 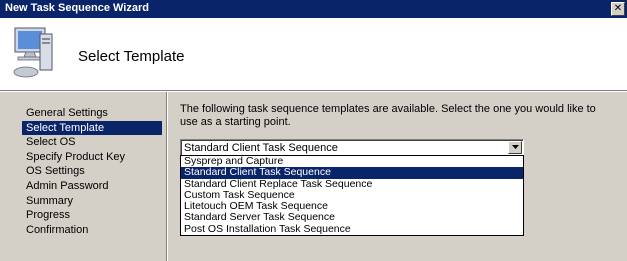 I want to click on wizard-step-progress: Progress, so click(x=48, y=215).